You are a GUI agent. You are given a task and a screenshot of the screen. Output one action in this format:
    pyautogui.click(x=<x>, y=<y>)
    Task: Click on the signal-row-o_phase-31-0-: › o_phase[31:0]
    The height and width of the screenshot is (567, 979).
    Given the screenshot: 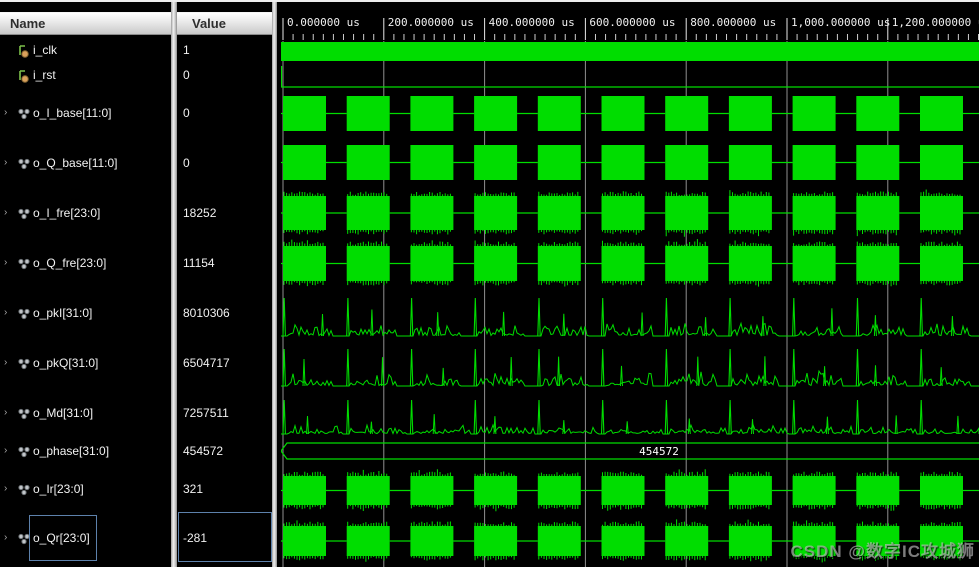 What is the action you would take?
    pyautogui.click(x=85, y=451)
    